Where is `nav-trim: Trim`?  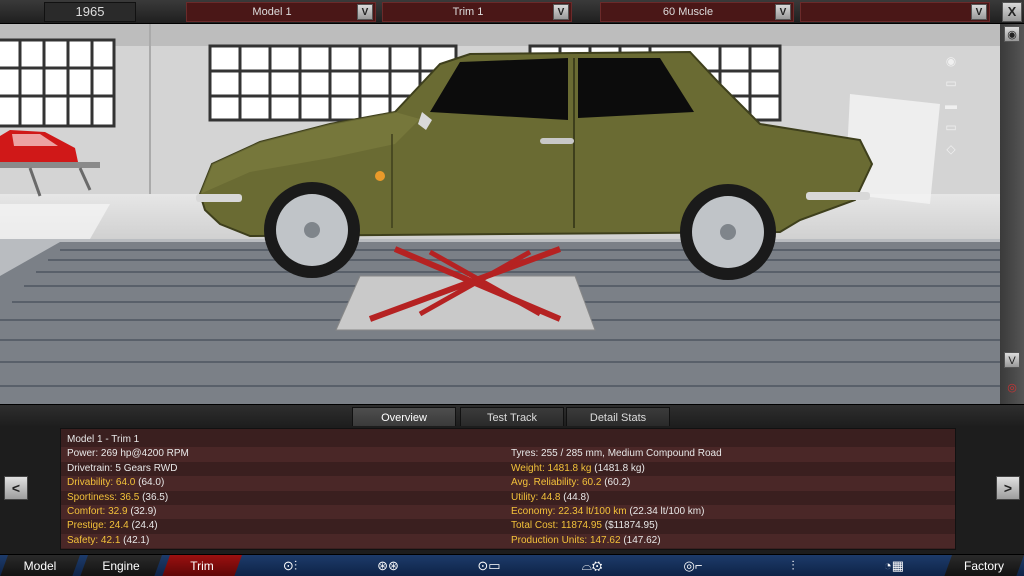
nav-trim: Trim is located at coordinates (202, 565).